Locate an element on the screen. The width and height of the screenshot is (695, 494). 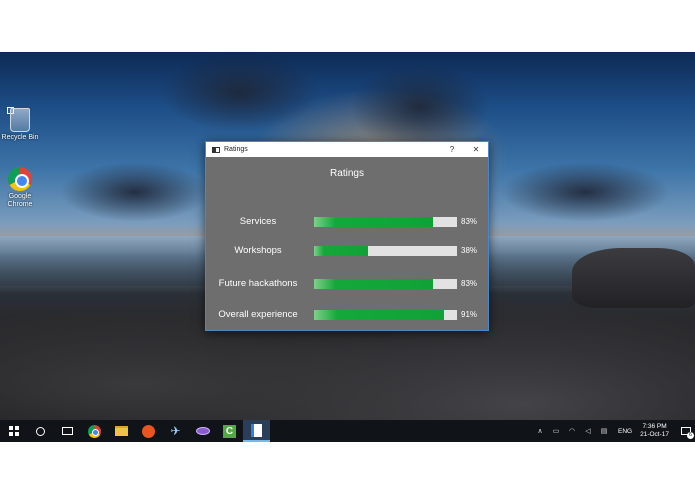
battery-icon: ▭ is located at coordinates (556, 431).